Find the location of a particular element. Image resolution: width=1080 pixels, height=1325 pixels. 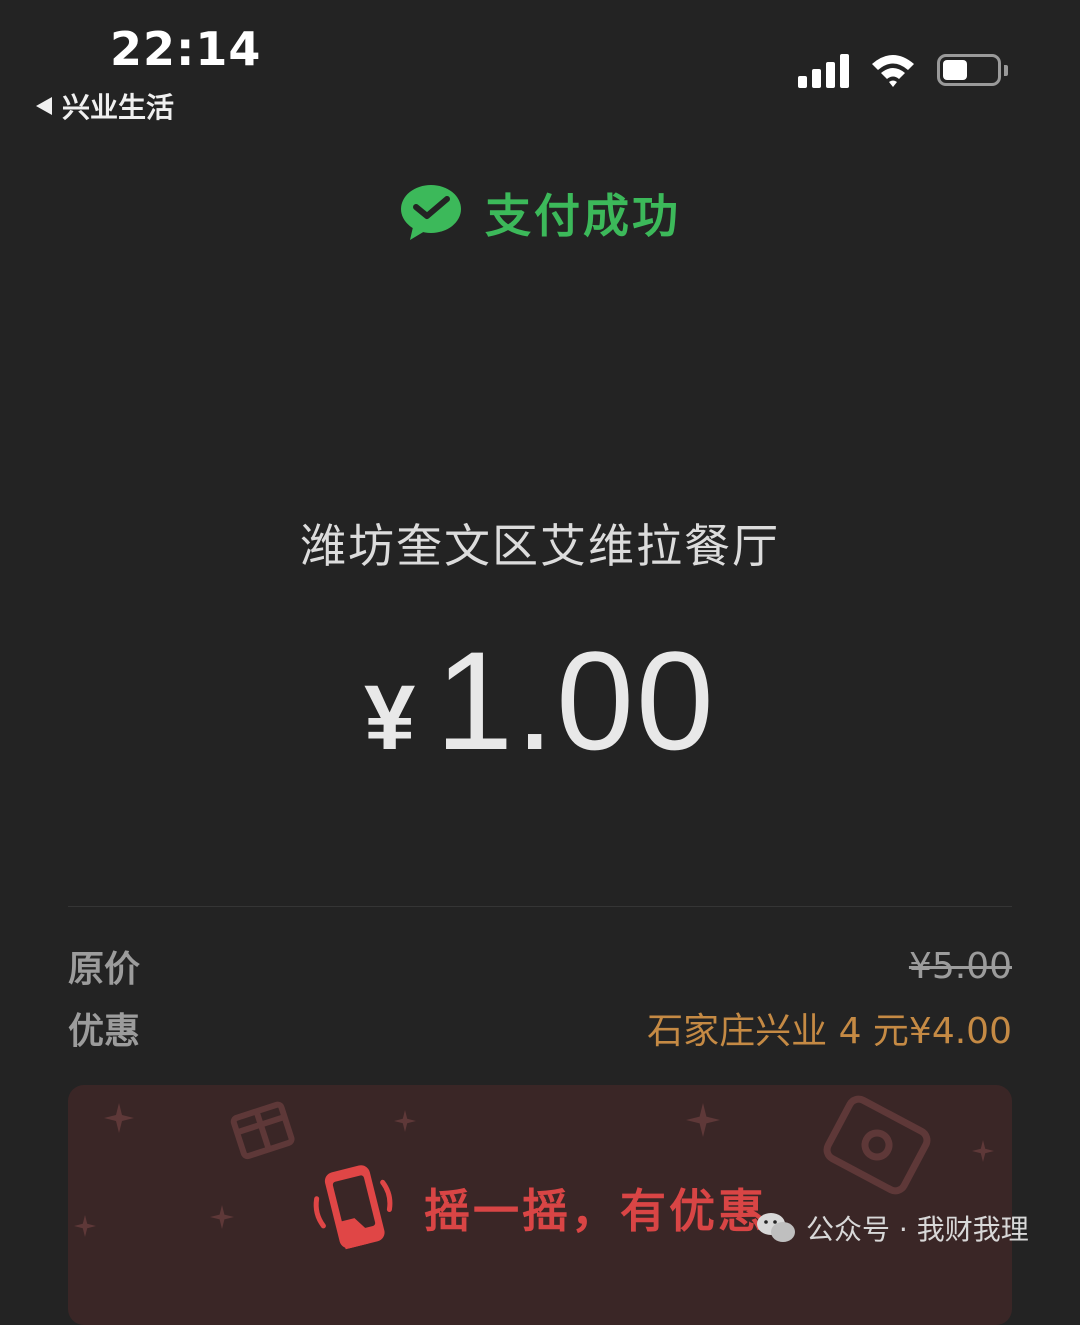

shake-promo-content: 摇一摇，有优惠 is located at coordinates (536, 1208).